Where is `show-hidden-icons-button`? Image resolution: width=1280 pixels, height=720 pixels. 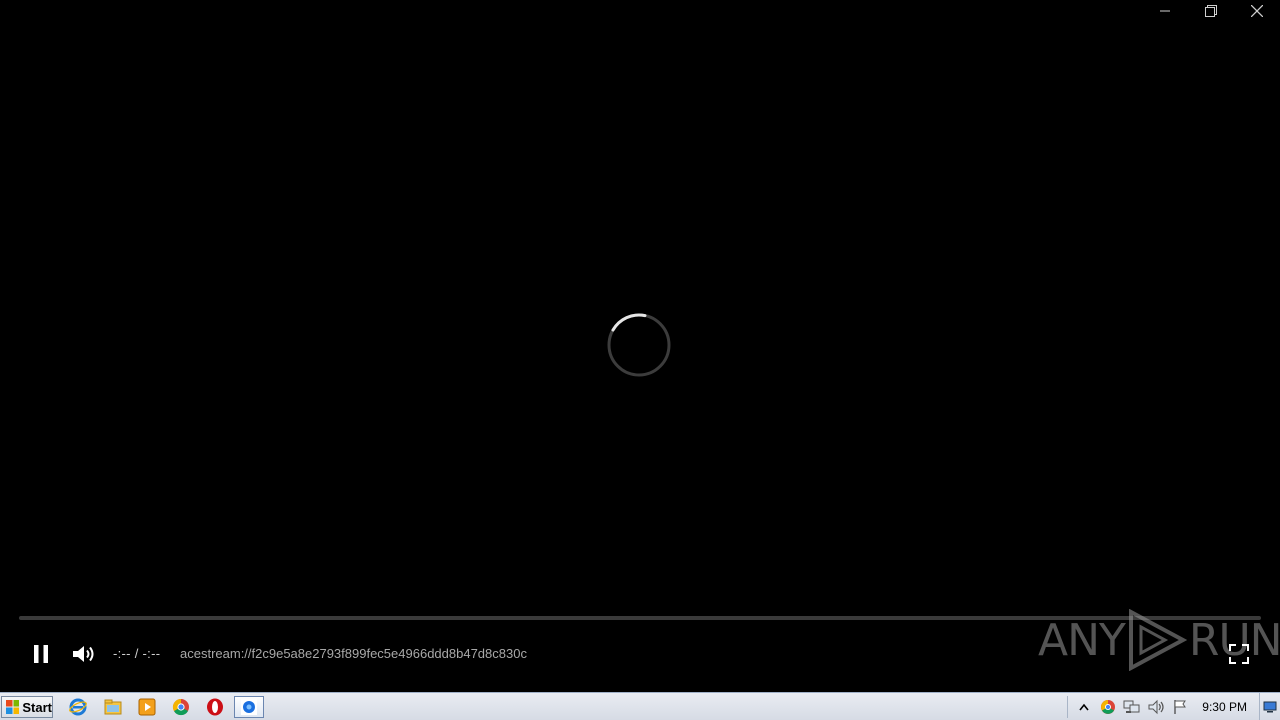
show-hidden-icons-button is located at coordinates (1084, 707).